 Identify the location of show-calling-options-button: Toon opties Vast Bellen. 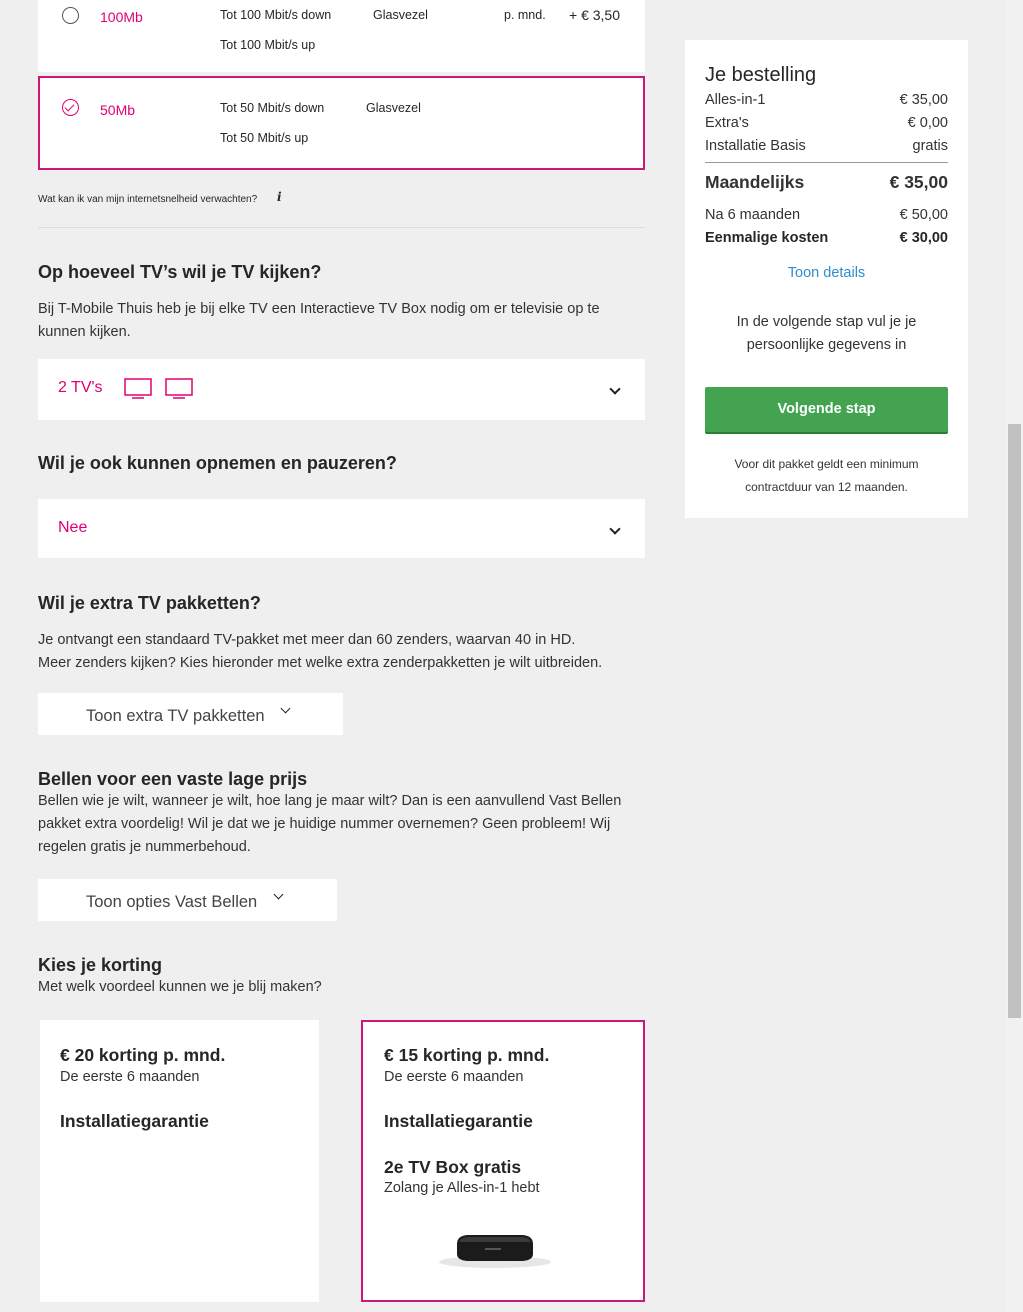
(187, 900).